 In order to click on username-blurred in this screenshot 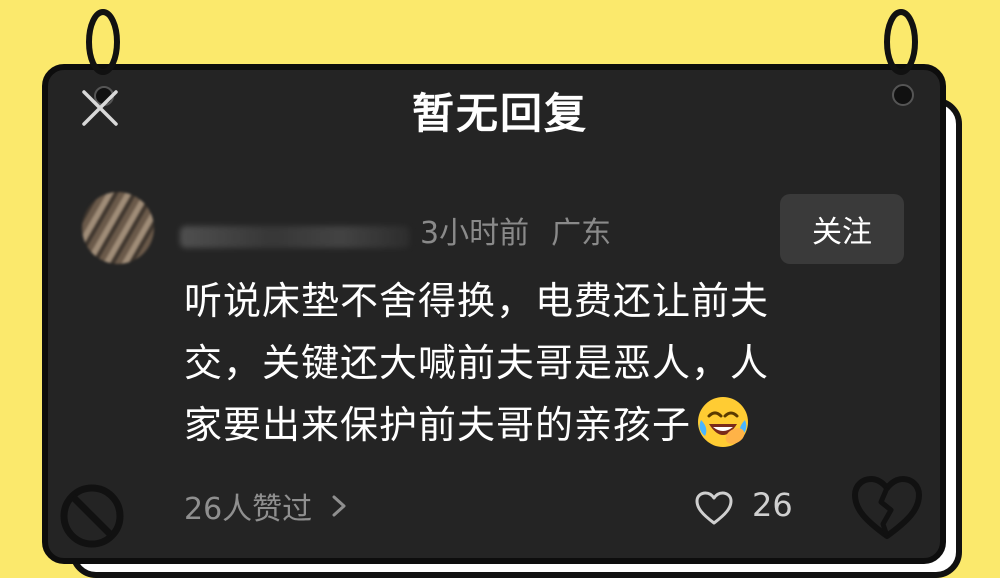, I will do `click(295, 237)`.